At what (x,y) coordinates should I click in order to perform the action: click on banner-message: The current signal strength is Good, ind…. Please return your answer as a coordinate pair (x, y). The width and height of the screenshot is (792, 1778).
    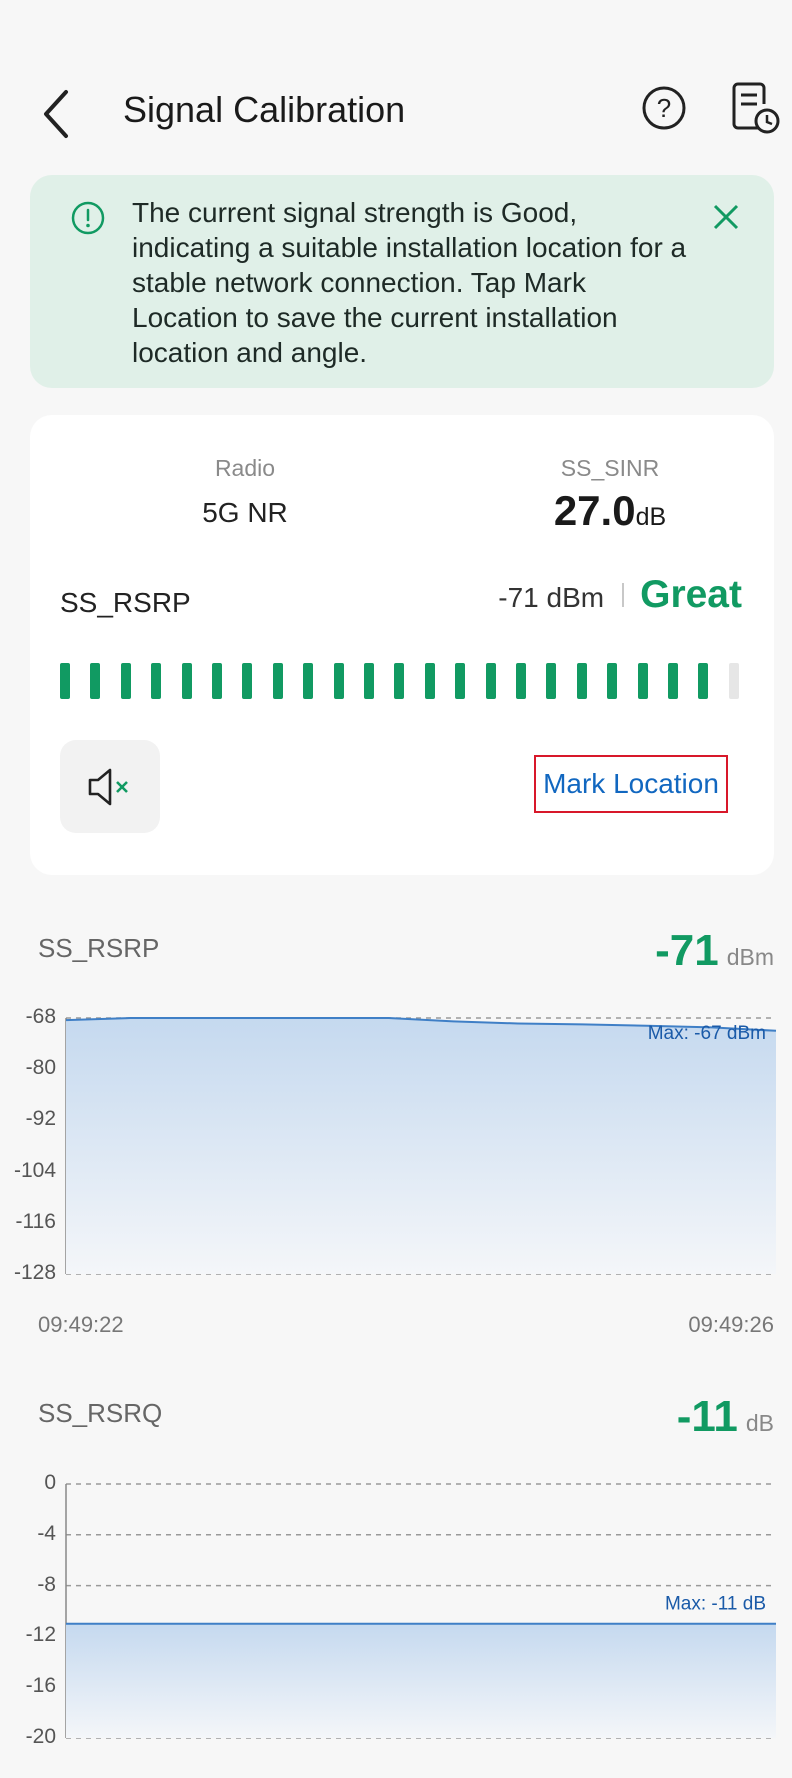
    Looking at the image, I should click on (409, 282).